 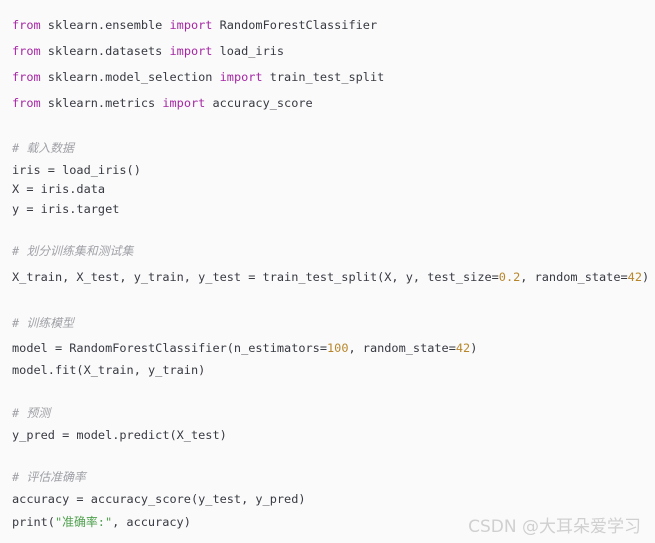 I want to click on code-token: y_pred = model.predict(X_test), so click(x=119, y=435).